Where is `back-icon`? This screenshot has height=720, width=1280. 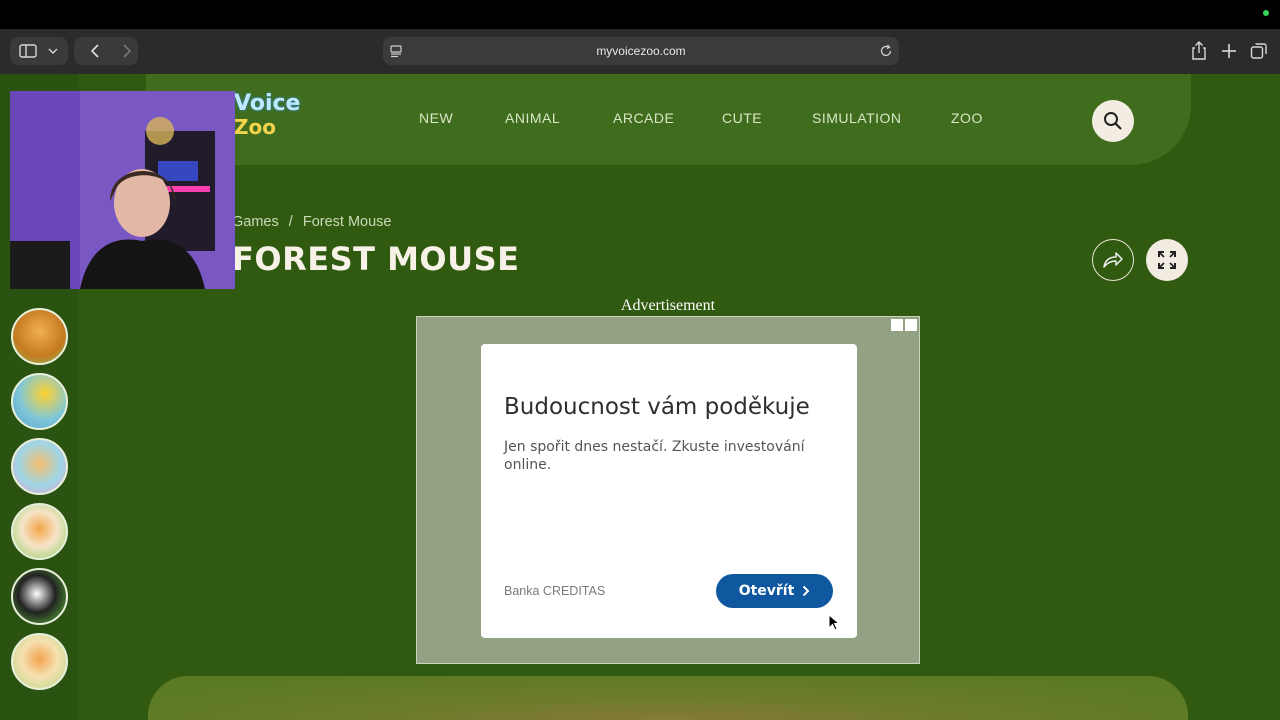 back-icon is located at coordinates (94, 51).